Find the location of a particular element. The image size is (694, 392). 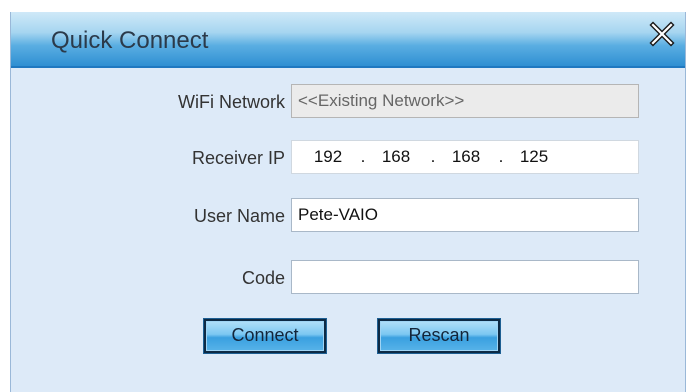

receiver-ip-field: 192 . 168 . 168 . 125 is located at coordinates (465, 157).